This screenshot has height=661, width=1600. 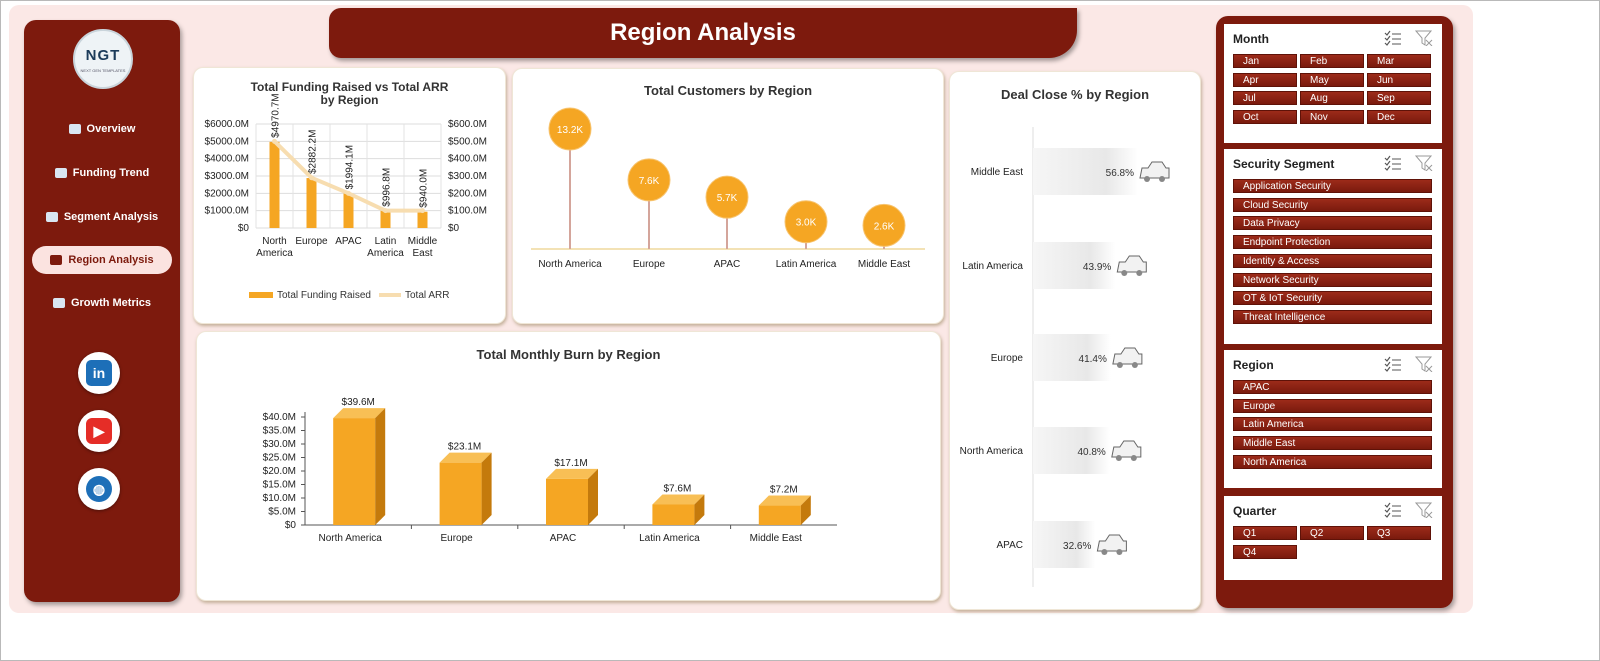 I want to click on month-option: Mar, so click(x=1399, y=61).